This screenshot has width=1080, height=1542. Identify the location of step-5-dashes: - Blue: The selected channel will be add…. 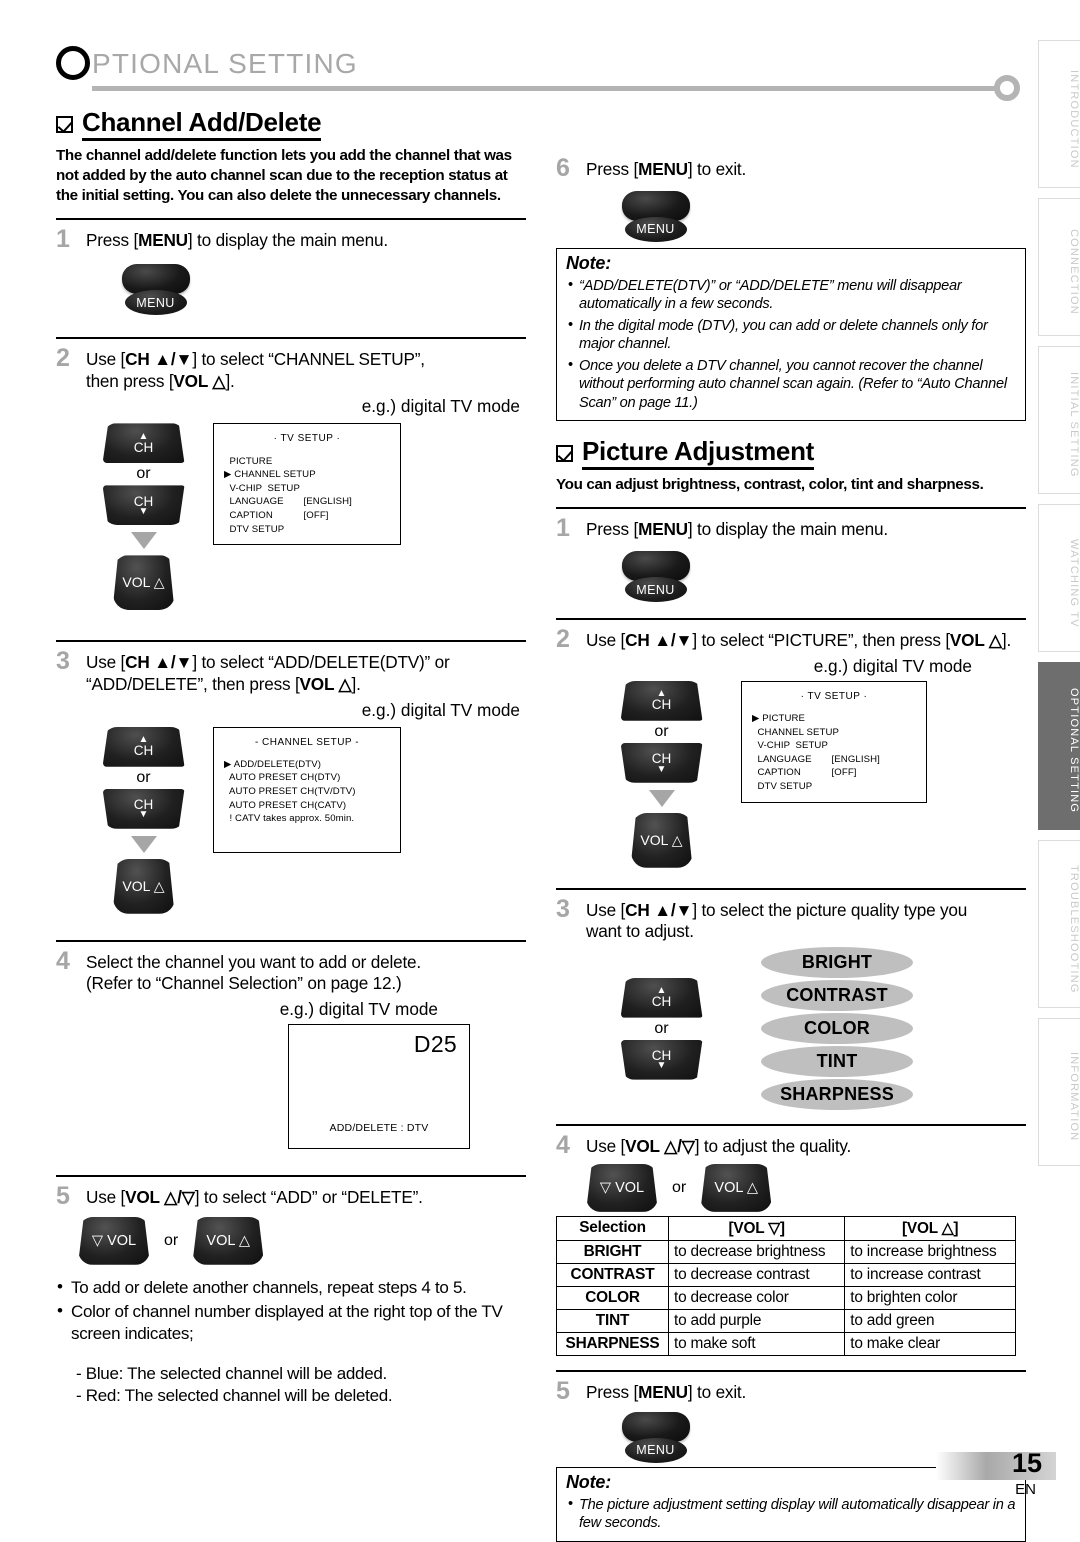
(291, 1385).